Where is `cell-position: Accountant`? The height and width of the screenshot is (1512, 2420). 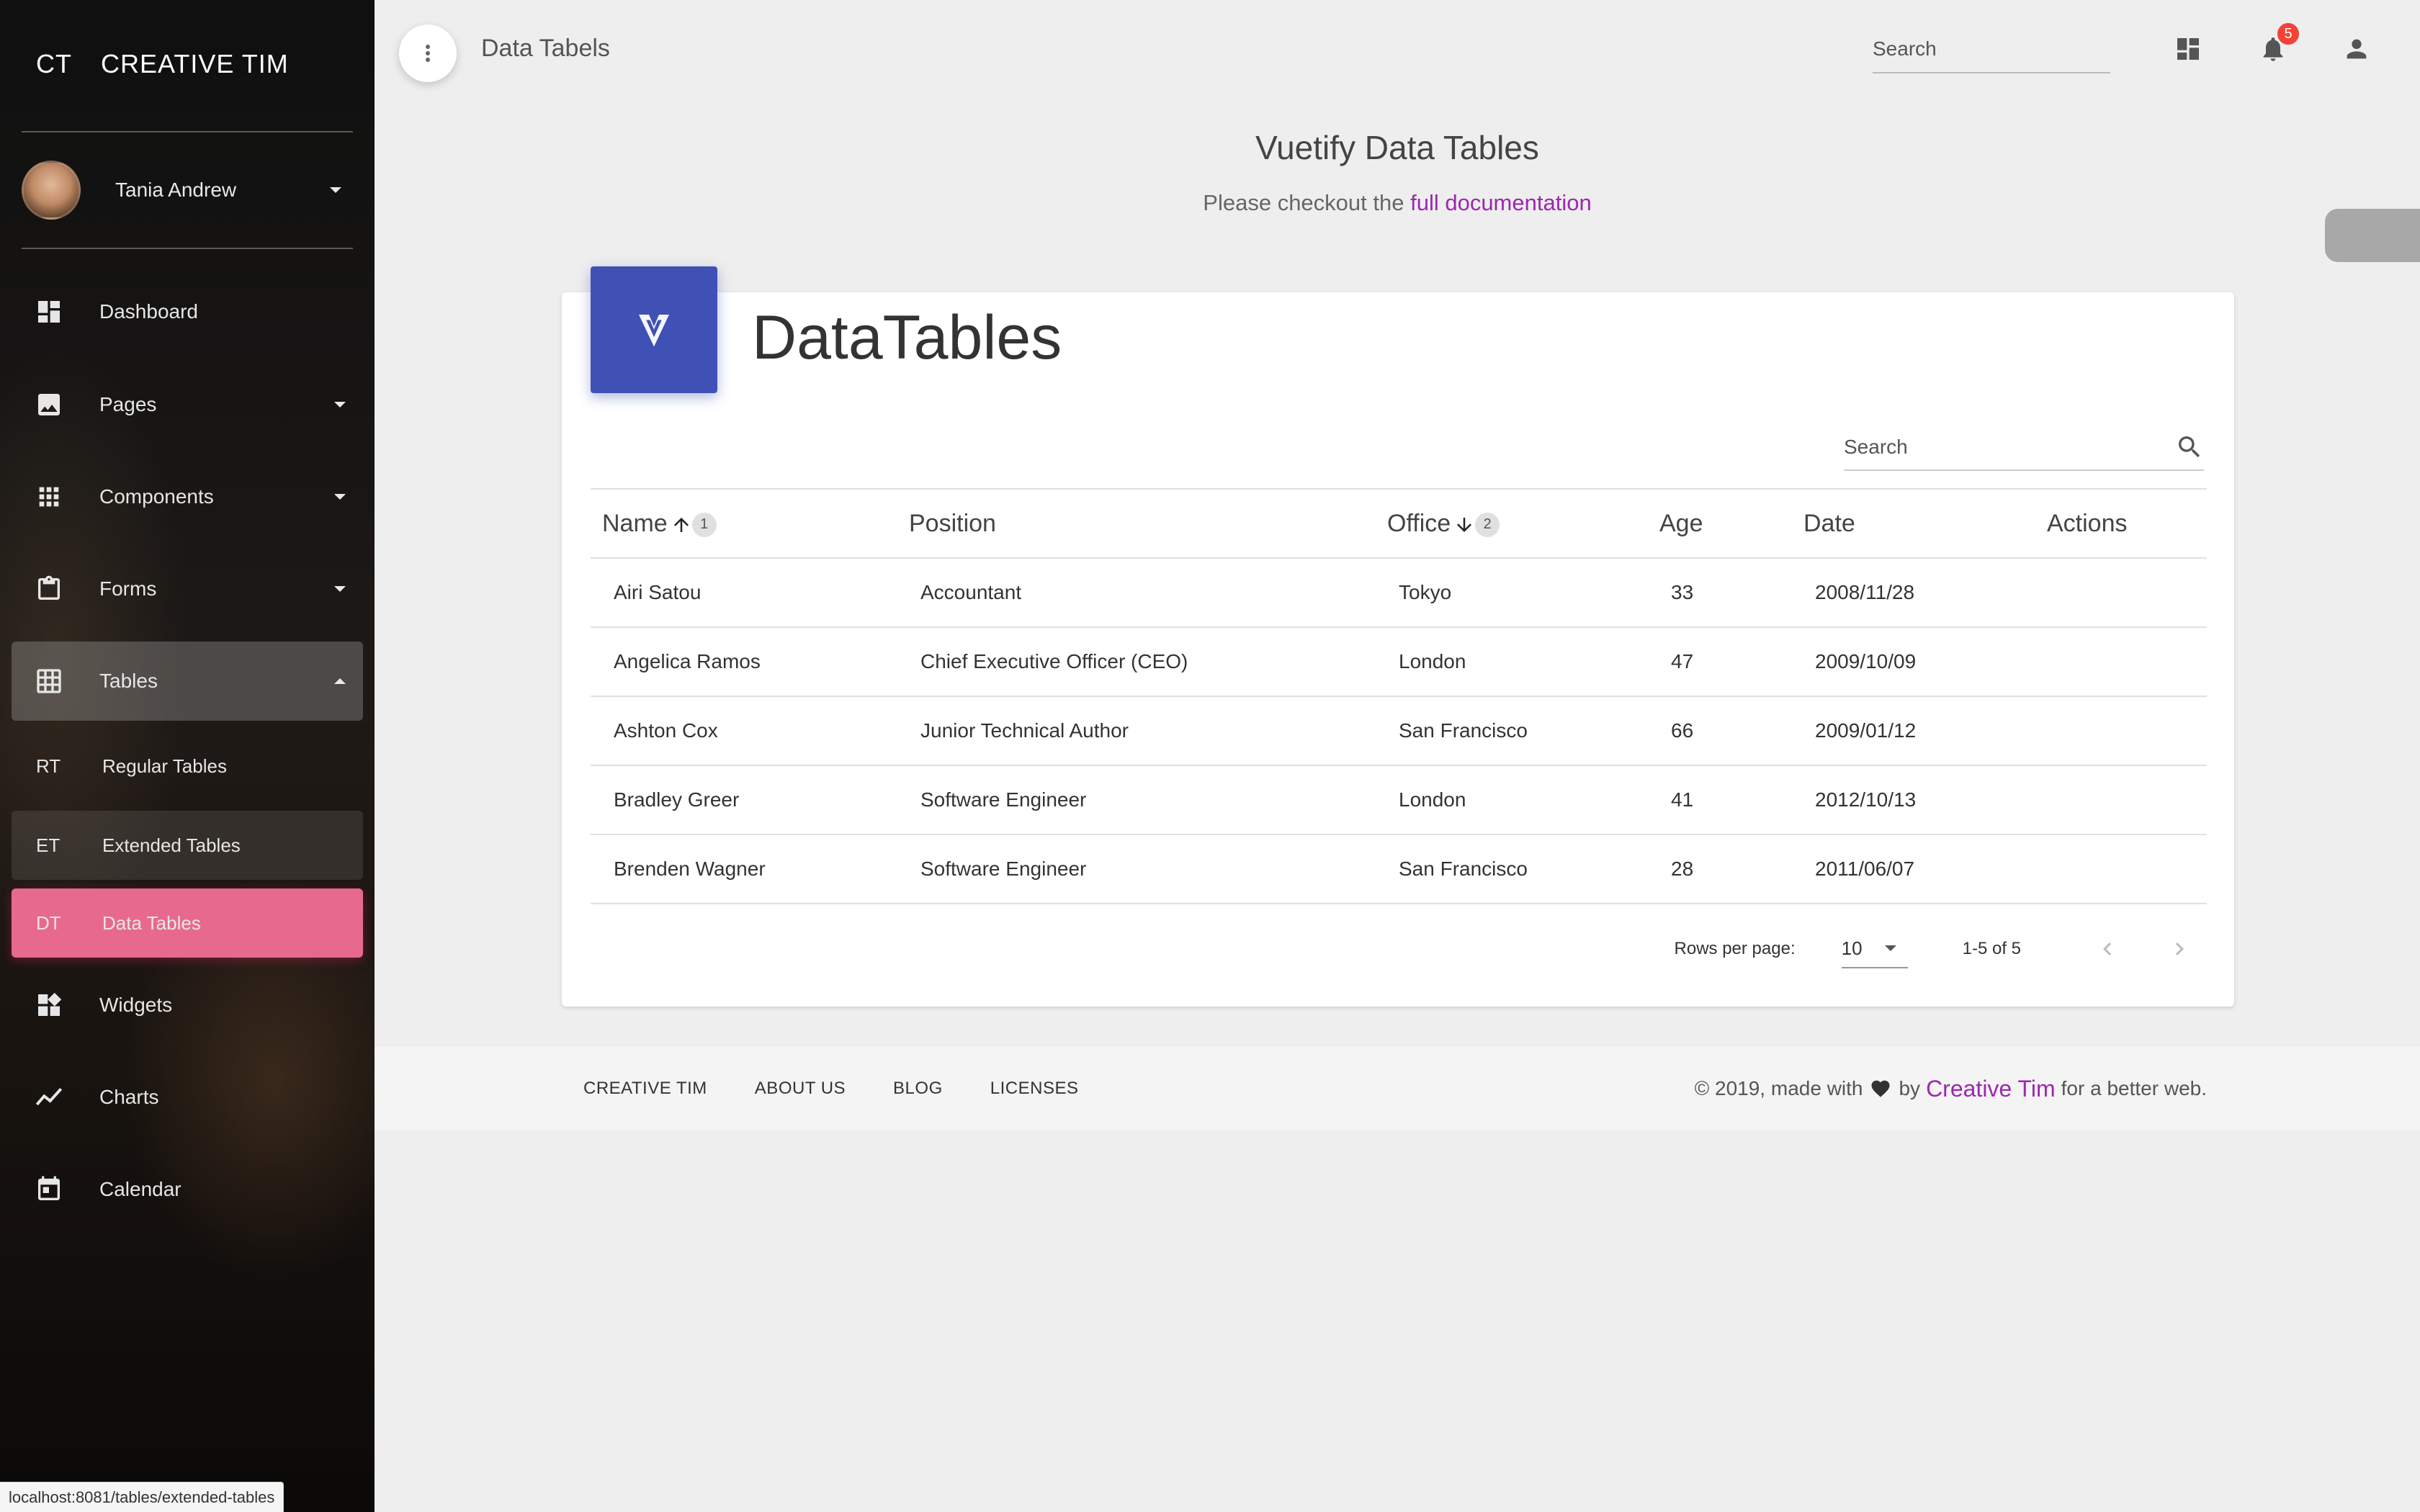 cell-position: Accountant is located at coordinates (1136, 593).